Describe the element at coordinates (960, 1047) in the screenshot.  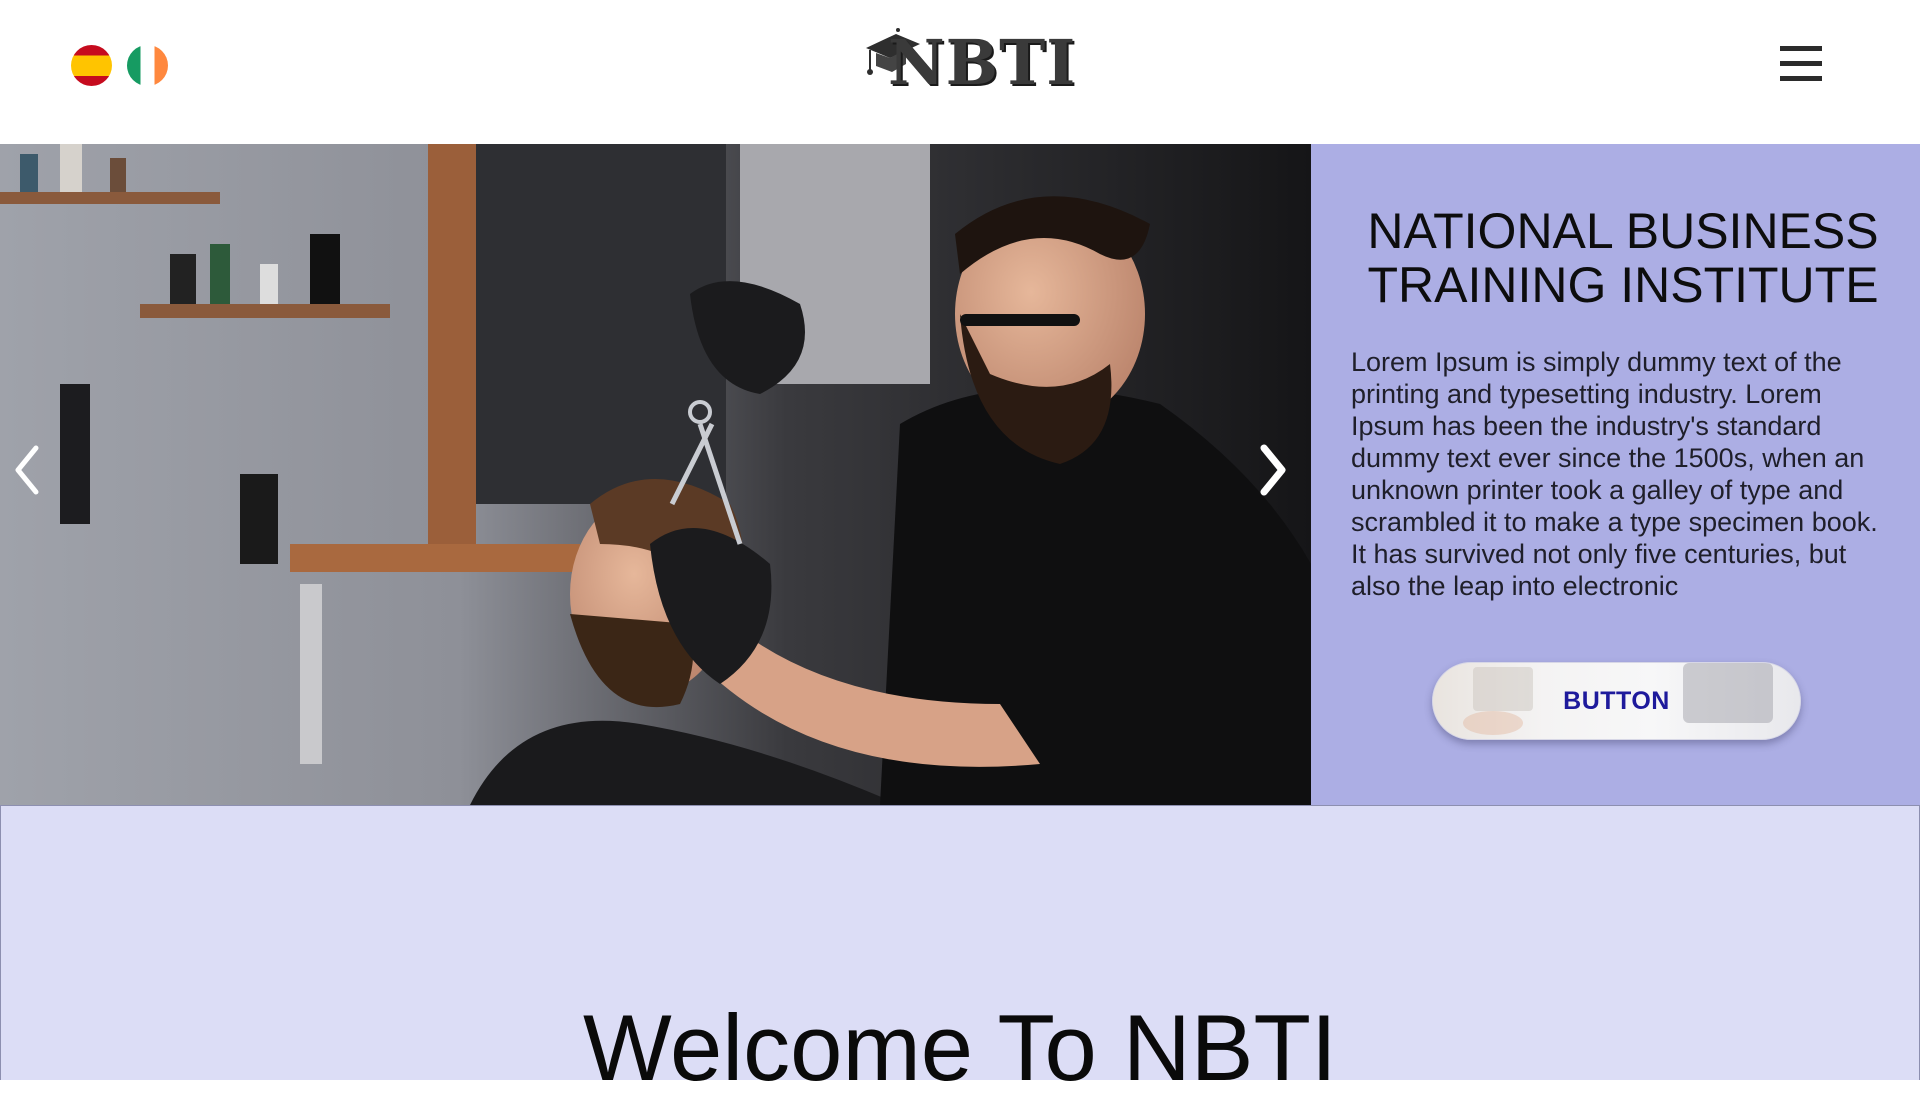
I see `welcome-title: Welcome To NBTI` at that location.